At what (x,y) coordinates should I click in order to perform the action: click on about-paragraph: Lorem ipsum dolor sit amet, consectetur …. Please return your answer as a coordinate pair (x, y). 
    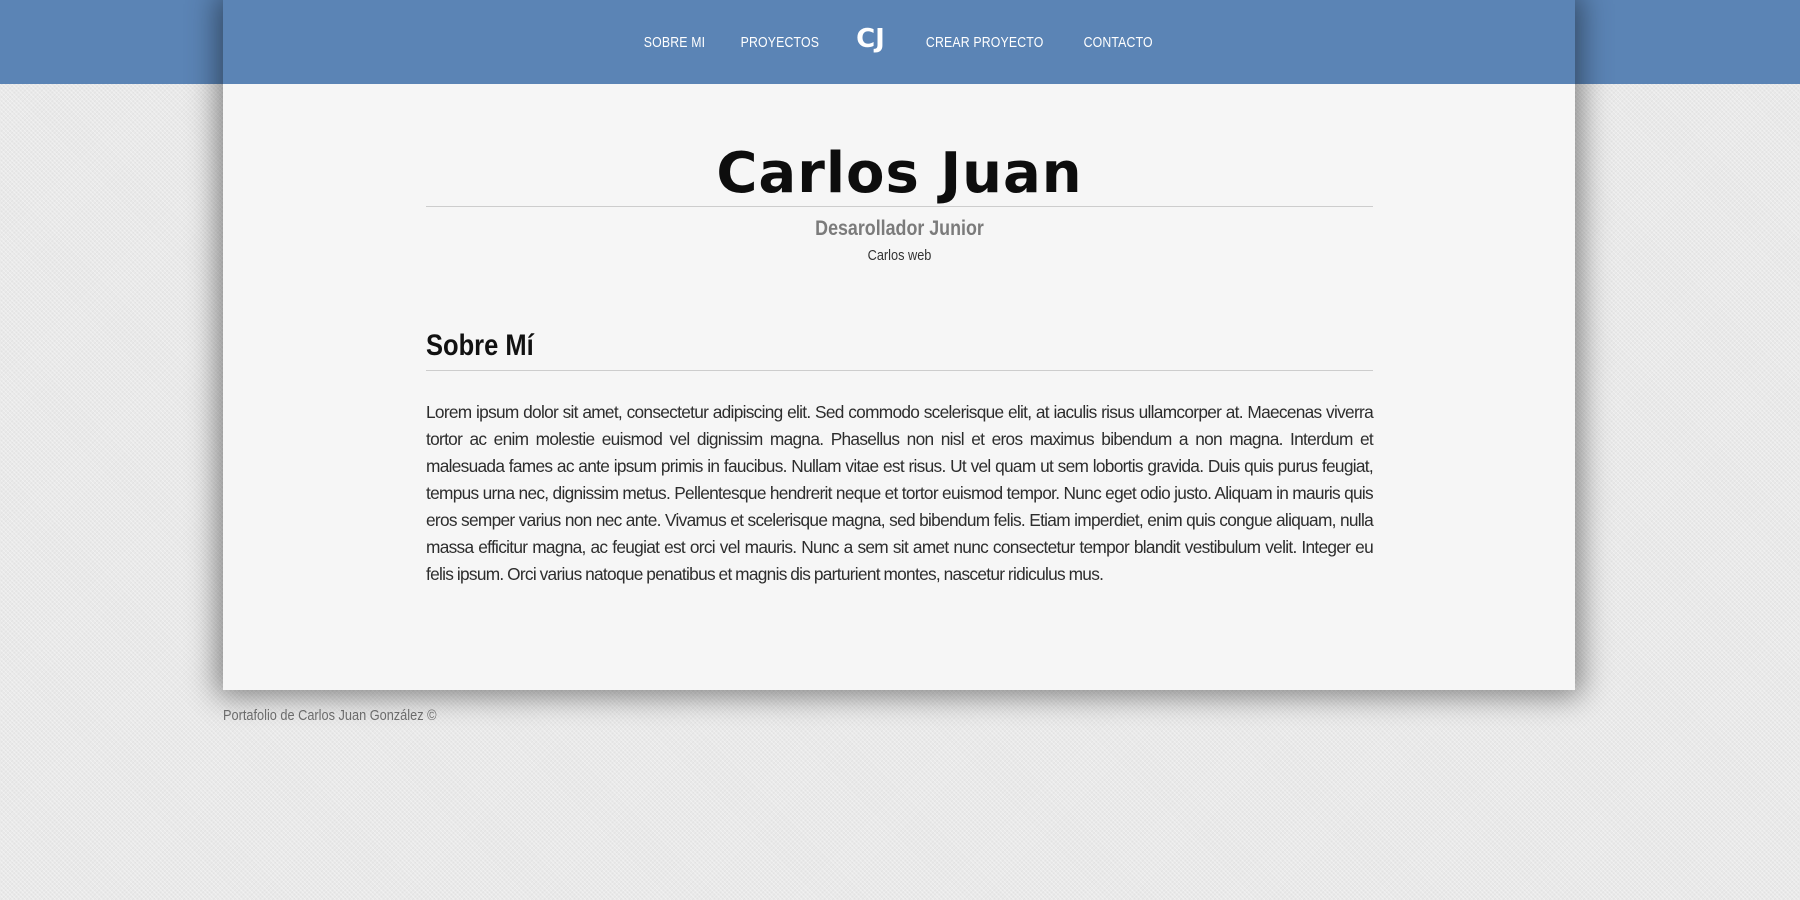
    Looking at the image, I should click on (900, 493).